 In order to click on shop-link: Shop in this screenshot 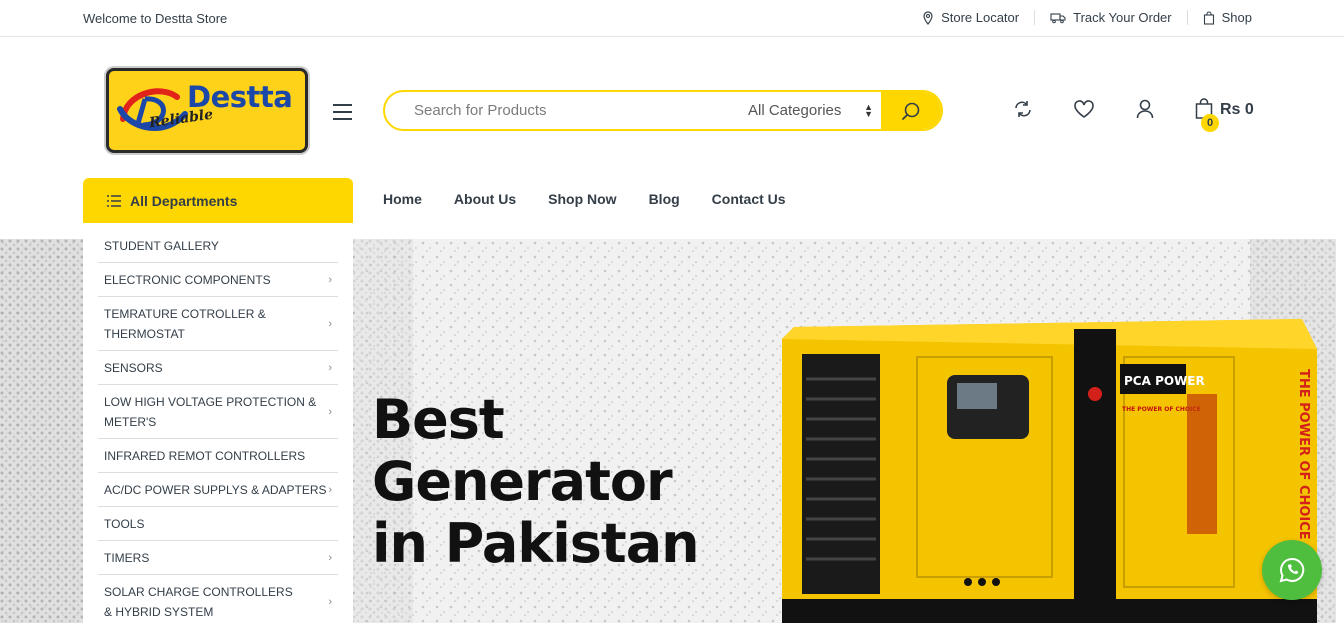, I will do `click(1220, 17)`.